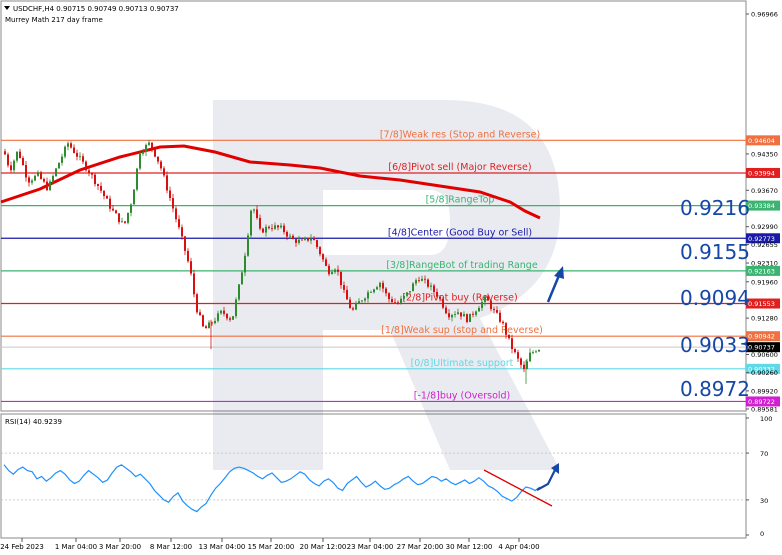  I want to click on price-axis-label: 0.93670, so click(764, 191).